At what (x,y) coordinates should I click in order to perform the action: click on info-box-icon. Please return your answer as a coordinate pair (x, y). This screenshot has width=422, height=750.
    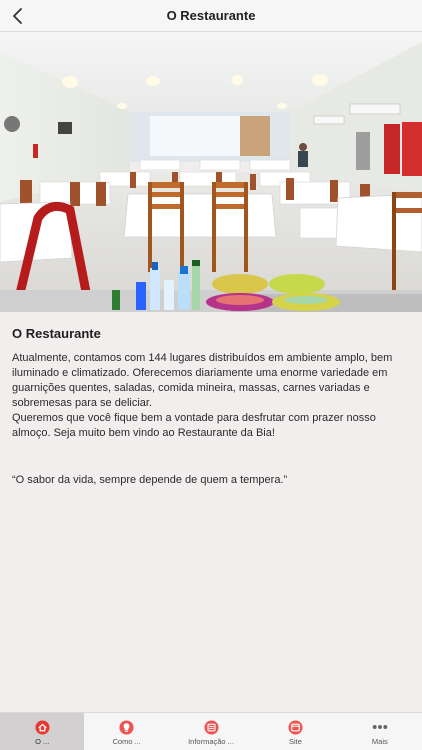
    Looking at the image, I should click on (211, 727).